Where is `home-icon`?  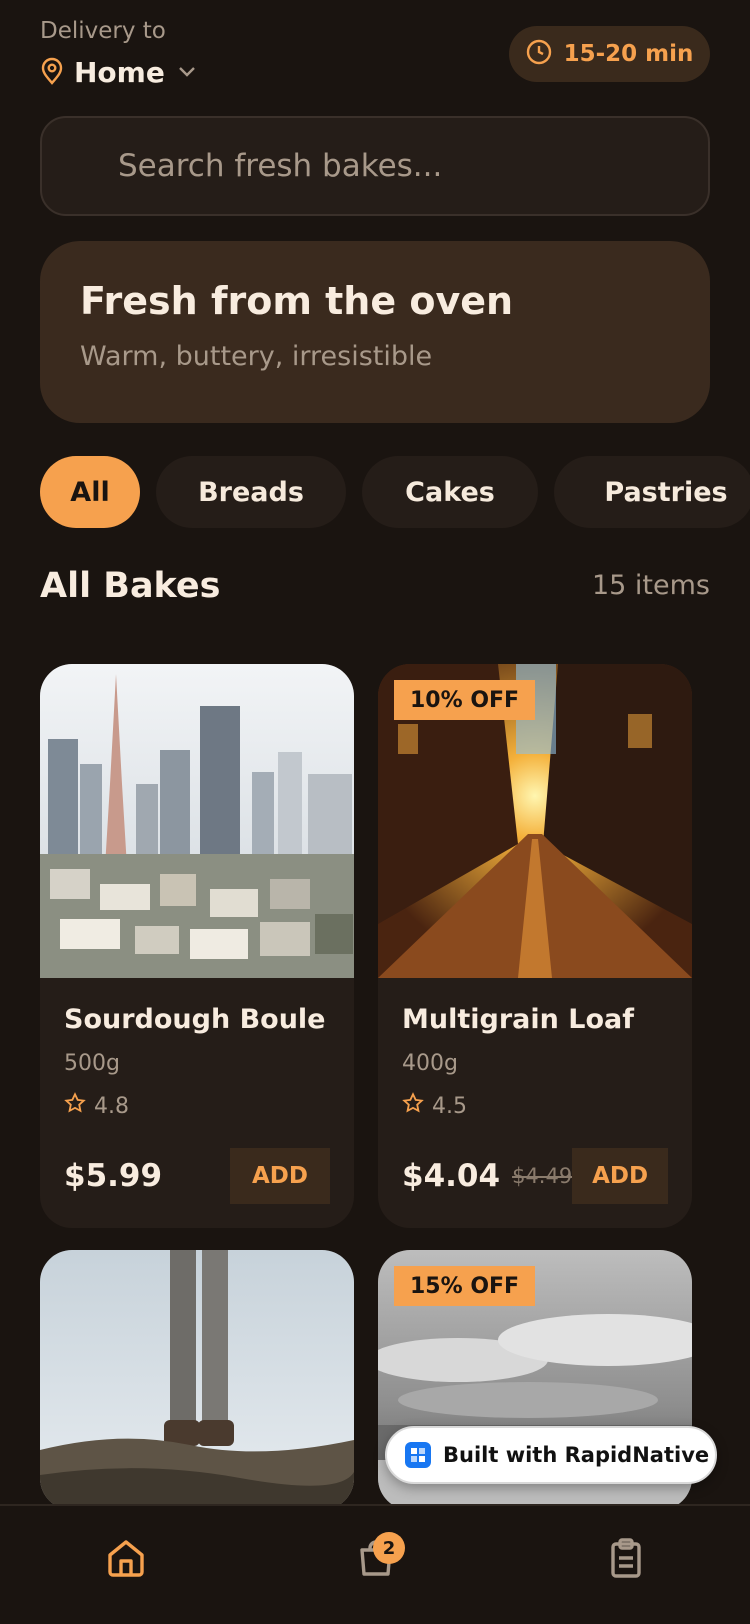
home-icon is located at coordinates (126, 1566).